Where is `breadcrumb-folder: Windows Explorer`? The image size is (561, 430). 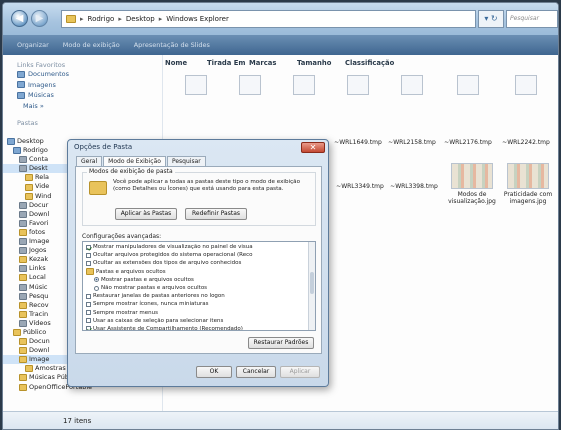 breadcrumb-folder: Windows Explorer is located at coordinates (197, 19).